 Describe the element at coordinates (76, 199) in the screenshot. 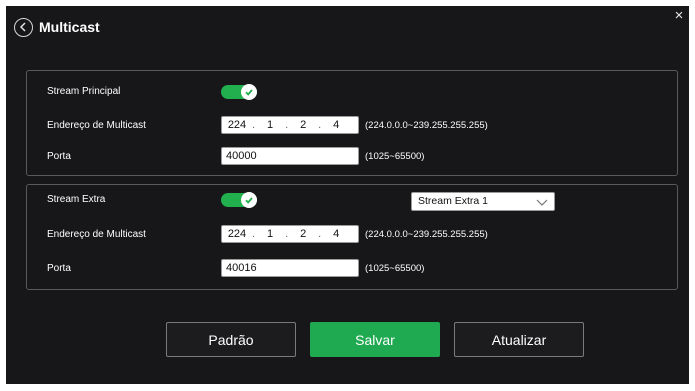

I see `stream-extra-label: Stream Extra` at that location.